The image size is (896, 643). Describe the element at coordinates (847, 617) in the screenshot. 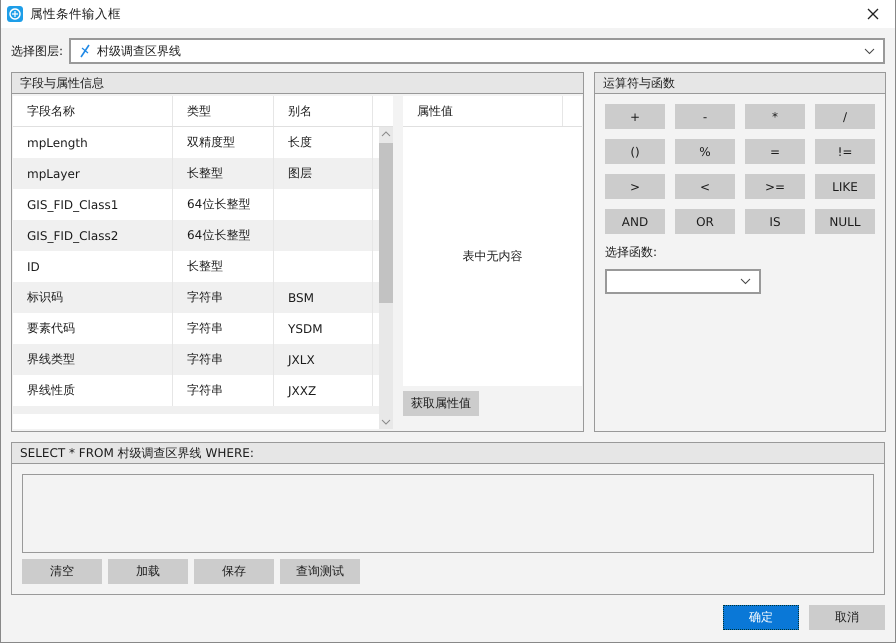

I see `cancel-button: 取消` at that location.